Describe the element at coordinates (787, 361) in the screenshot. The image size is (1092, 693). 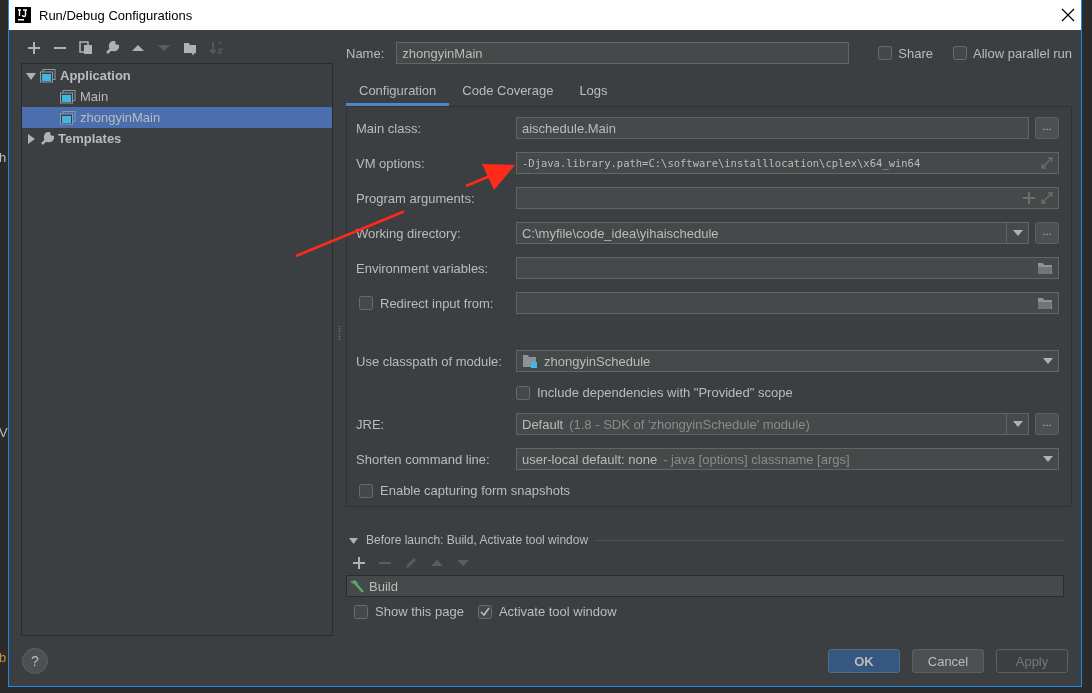
I see `combo-field: zhongyinSchedule` at that location.